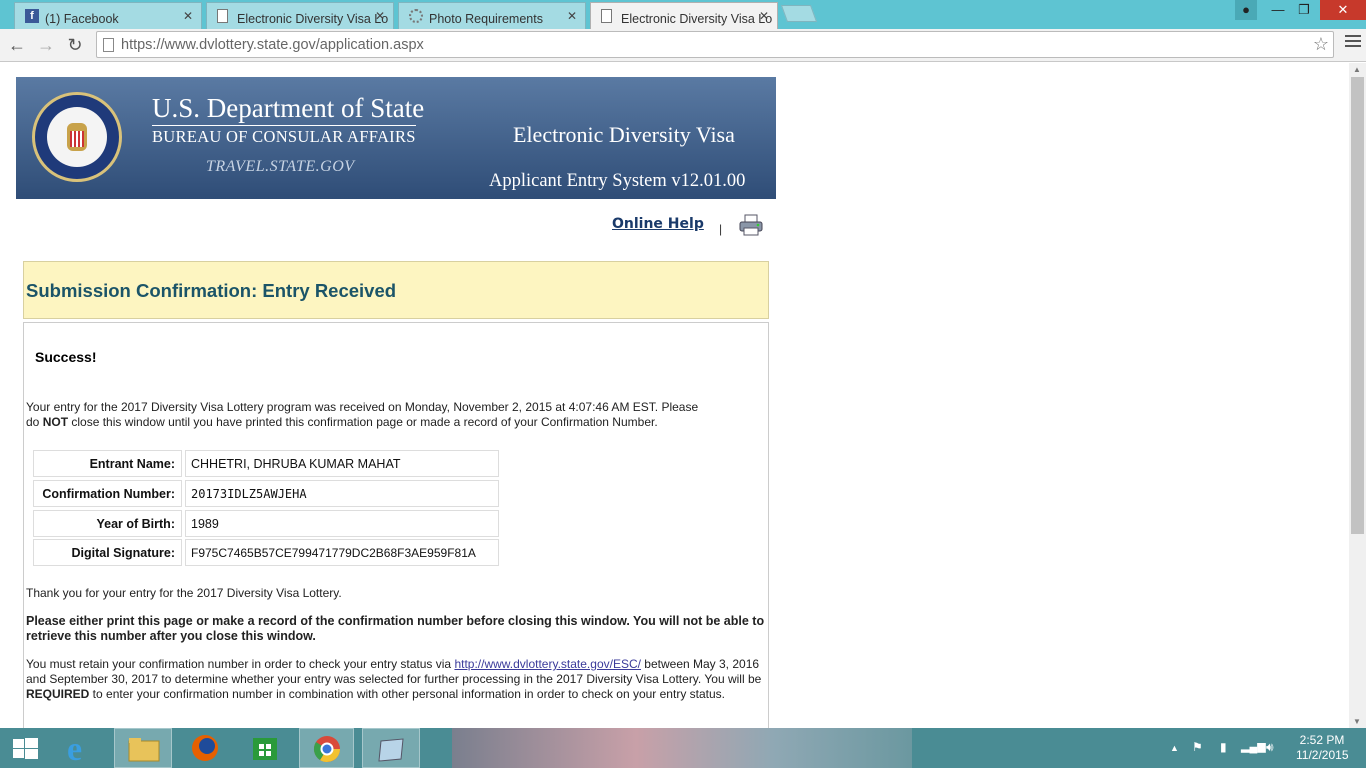  I want to click on system-version: Applicant Entry System v12.01.00, so click(617, 181).